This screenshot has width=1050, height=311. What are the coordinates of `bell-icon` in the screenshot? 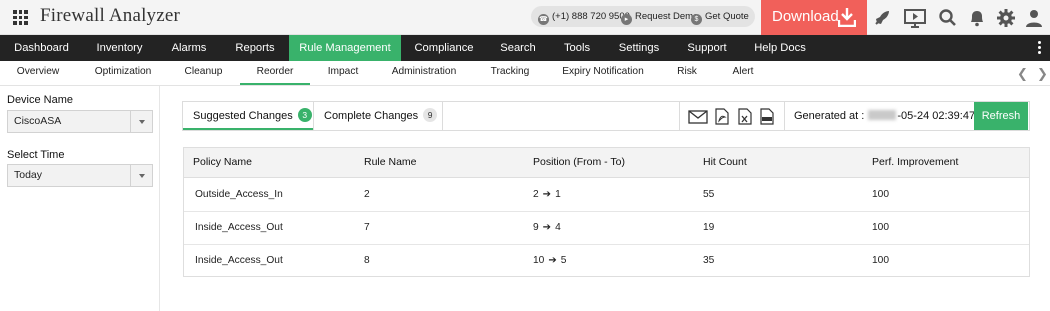 It's located at (977, 18).